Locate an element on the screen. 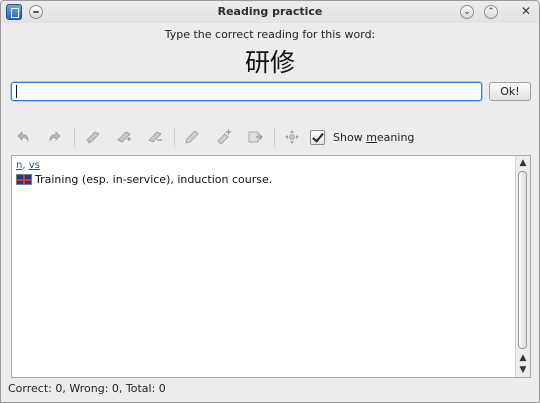 The width and height of the screenshot is (540, 403). bookmark-icon is located at coordinates (93, 137).